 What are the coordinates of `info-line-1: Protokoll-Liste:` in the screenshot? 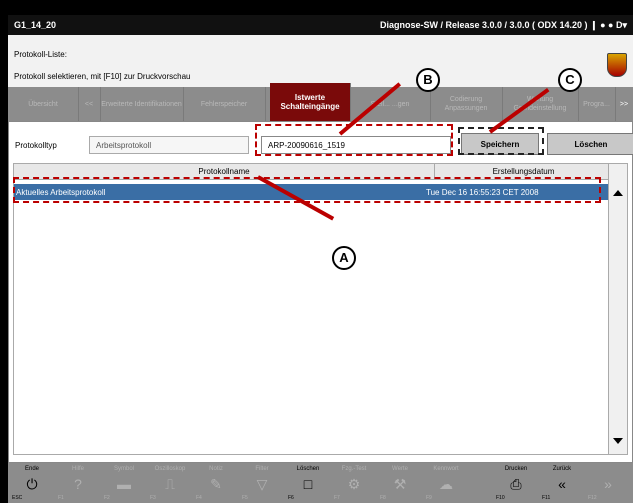 It's located at (40, 54).